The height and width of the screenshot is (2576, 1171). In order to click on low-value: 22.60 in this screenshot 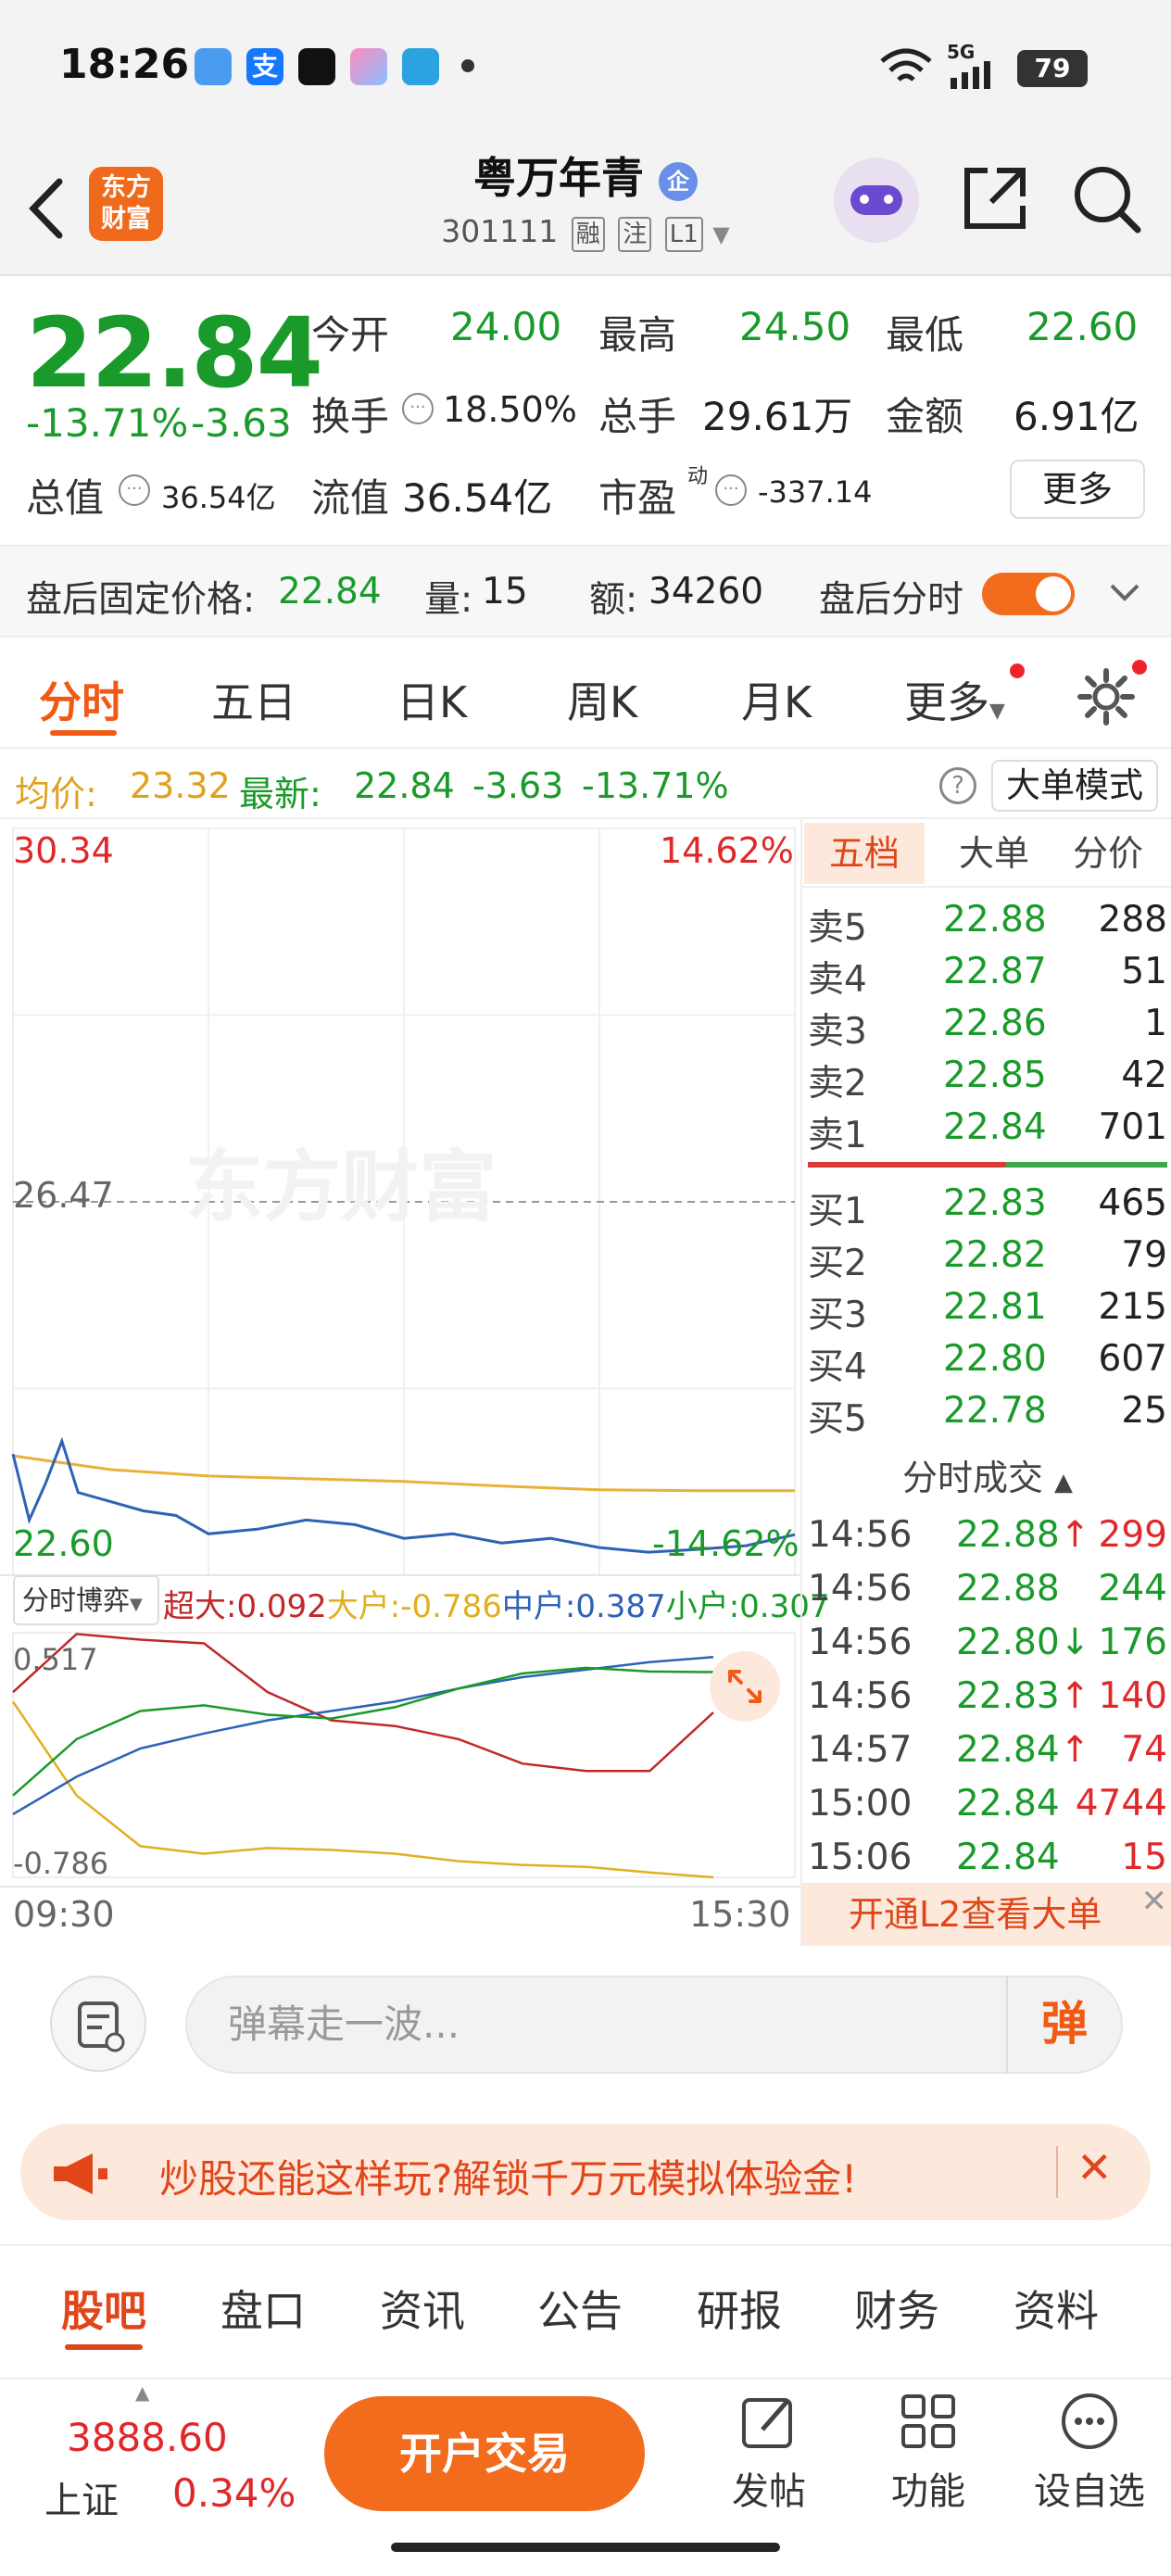, I will do `click(1083, 326)`.